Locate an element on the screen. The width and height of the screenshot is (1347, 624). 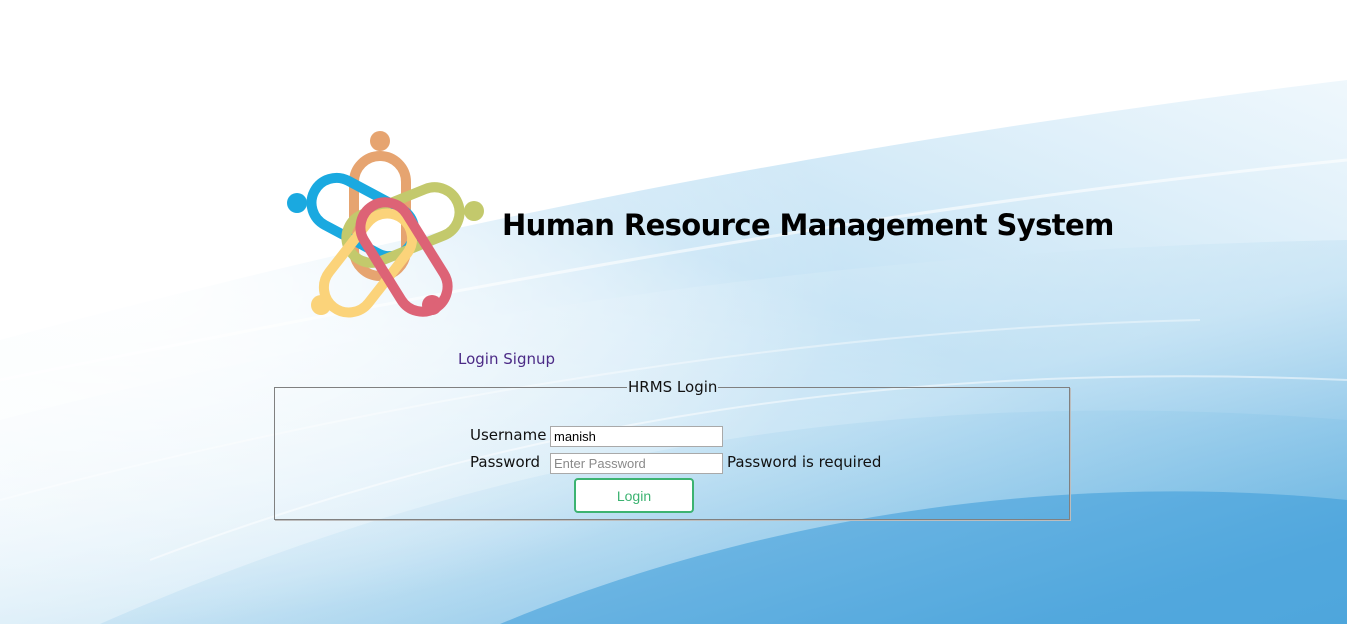
signup-link: Signup is located at coordinates (529, 359).